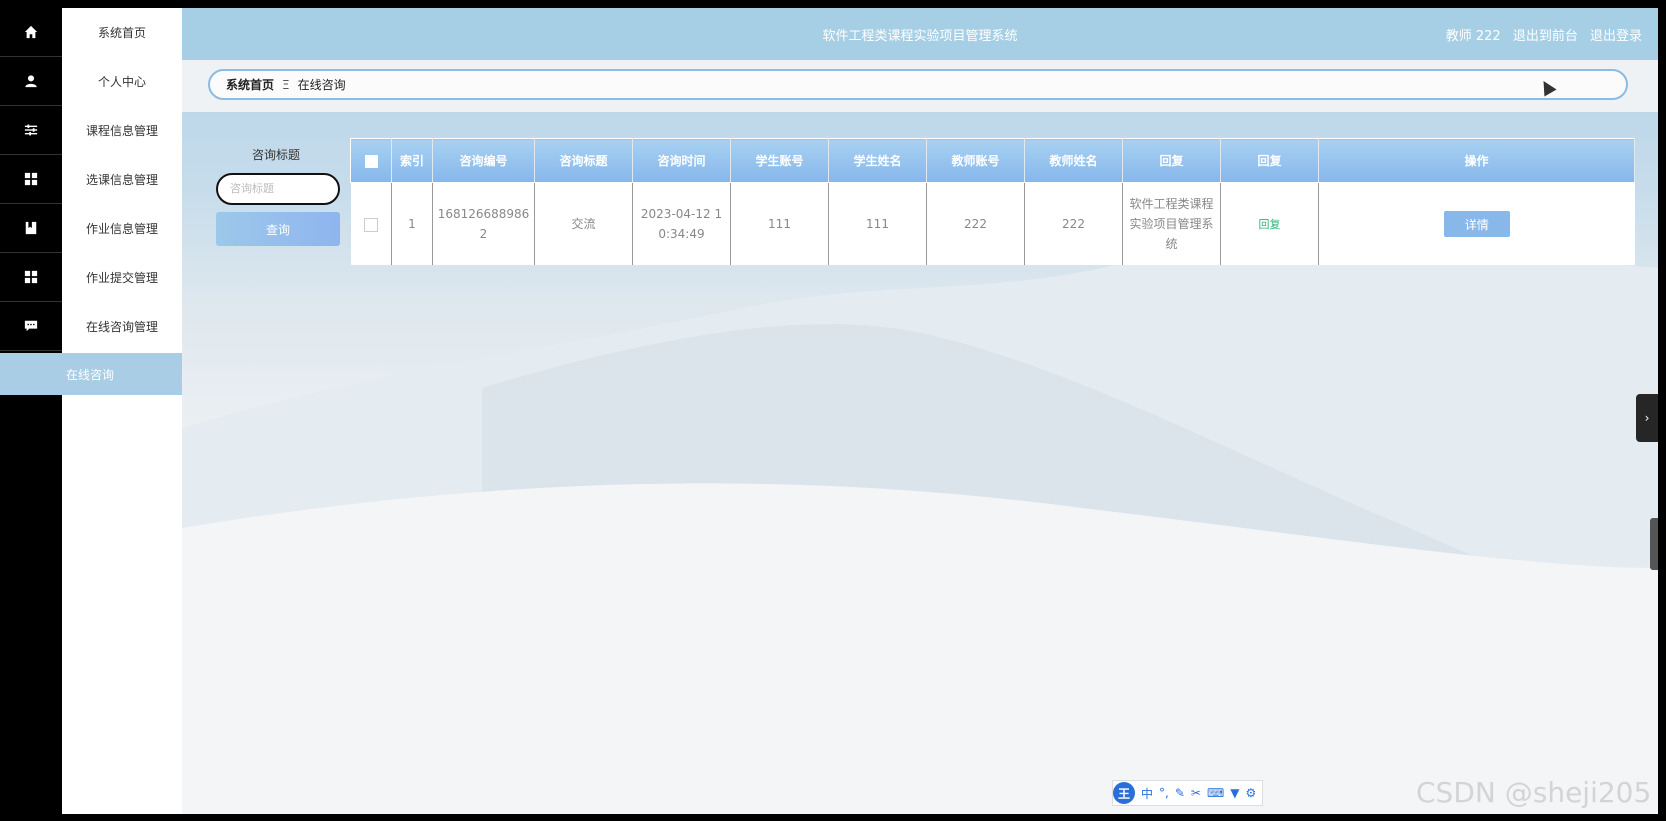  I want to click on sidebar-item-profile: 个人中心, so click(122, 81).